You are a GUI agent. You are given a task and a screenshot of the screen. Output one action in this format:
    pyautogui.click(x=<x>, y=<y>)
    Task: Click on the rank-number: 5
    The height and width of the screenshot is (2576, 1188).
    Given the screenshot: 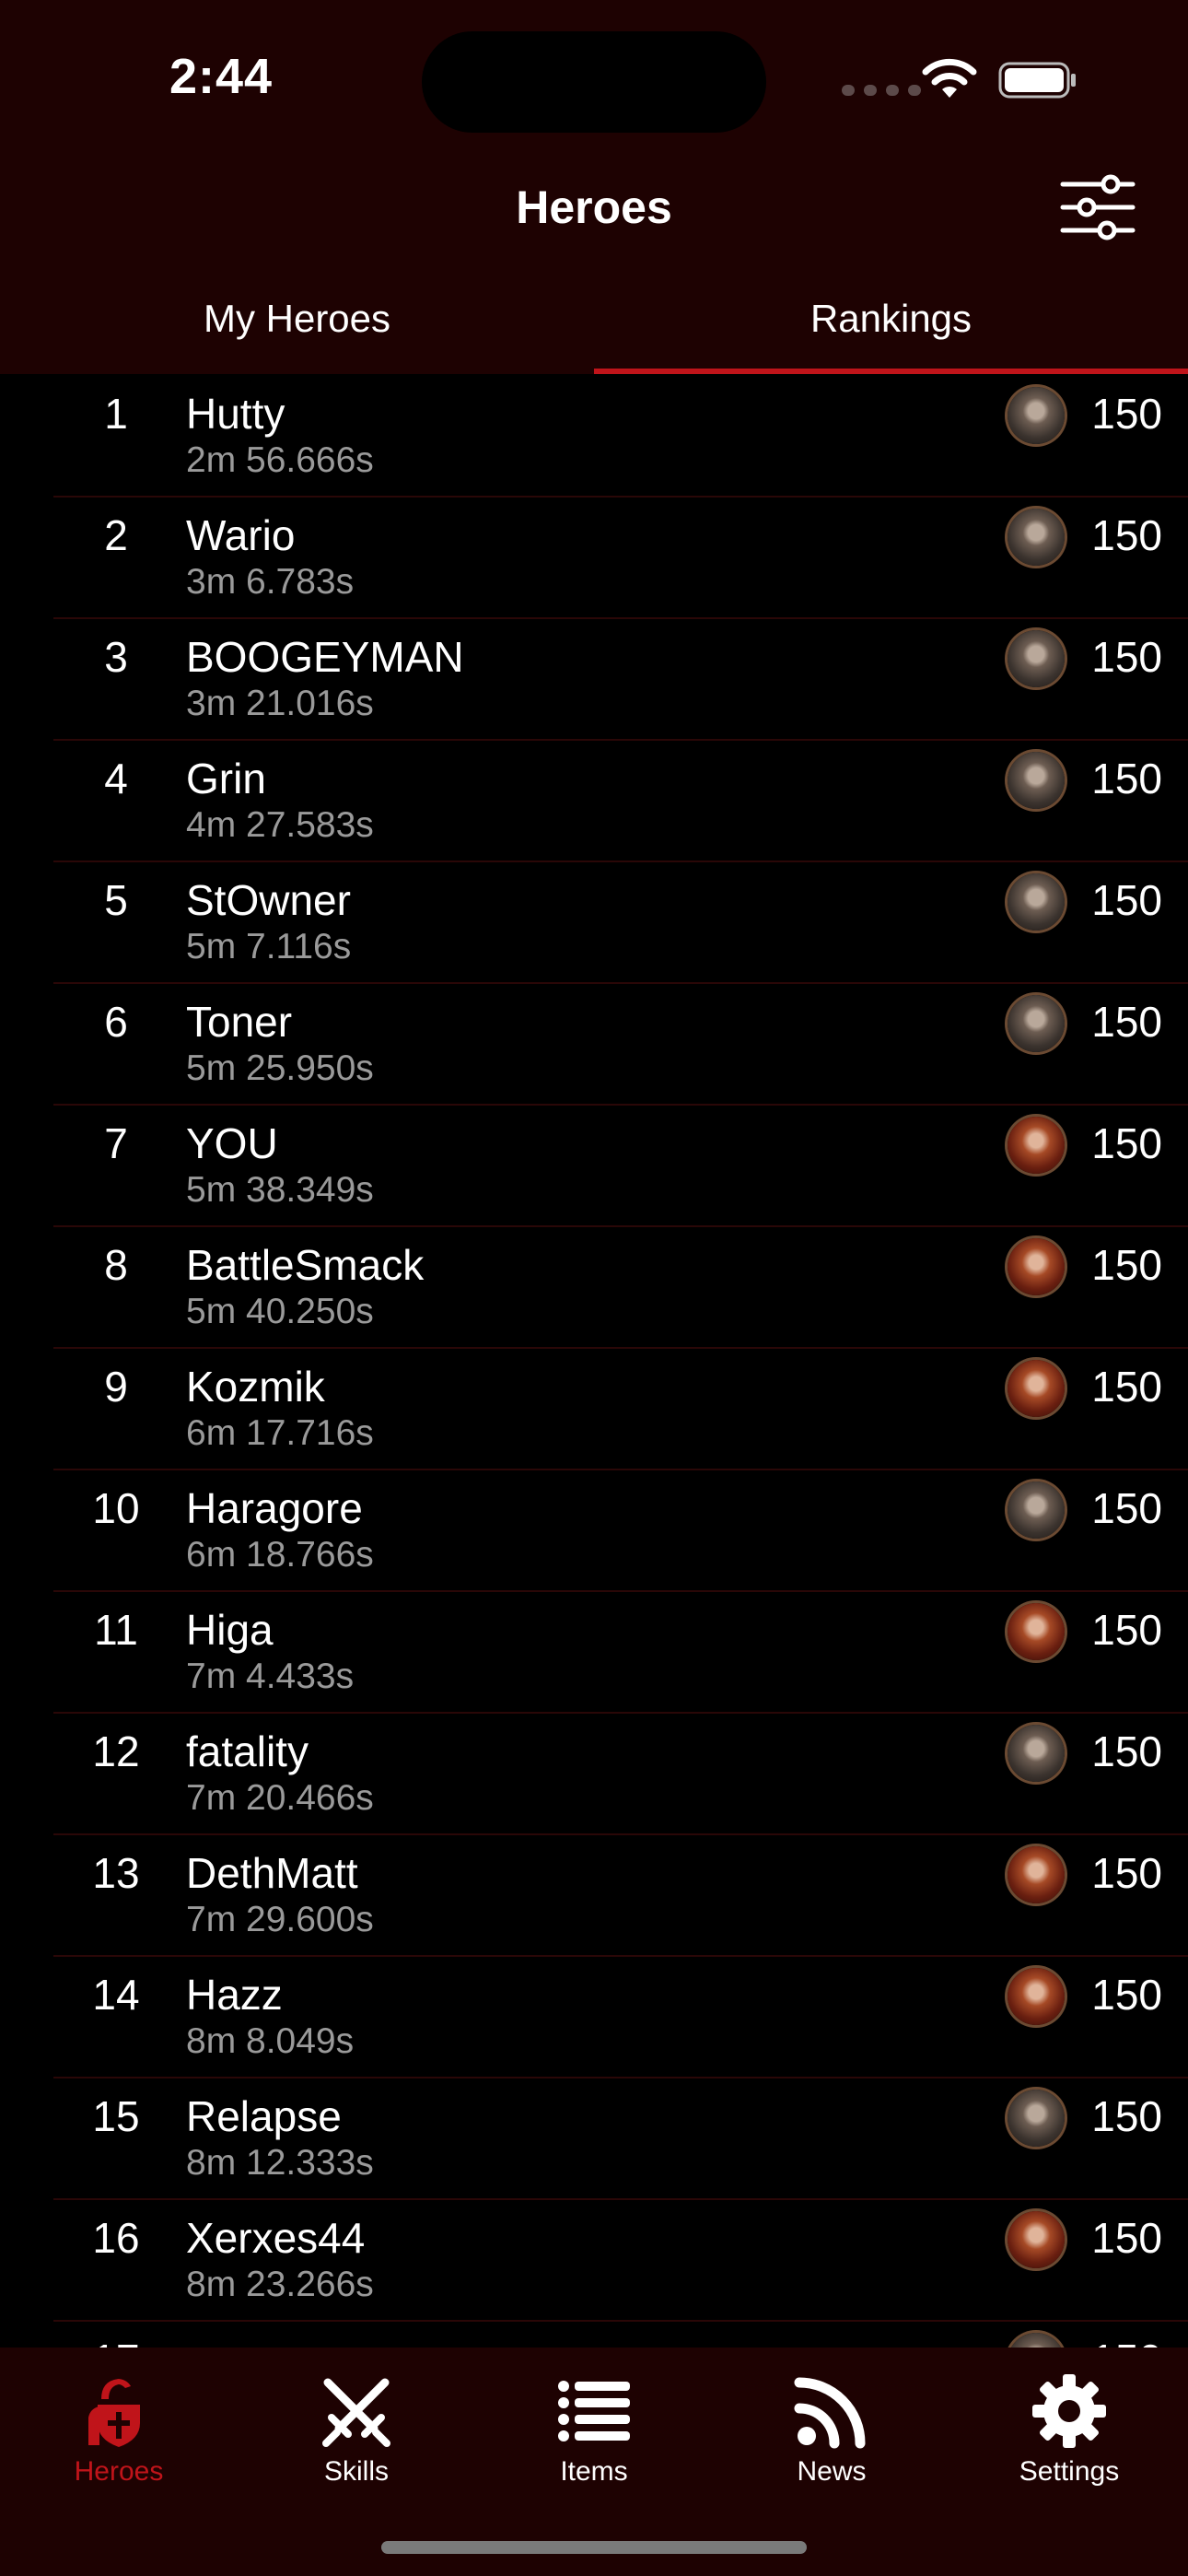 What is the action you would take?
    pyautogui.click(x=116, y=900)
    